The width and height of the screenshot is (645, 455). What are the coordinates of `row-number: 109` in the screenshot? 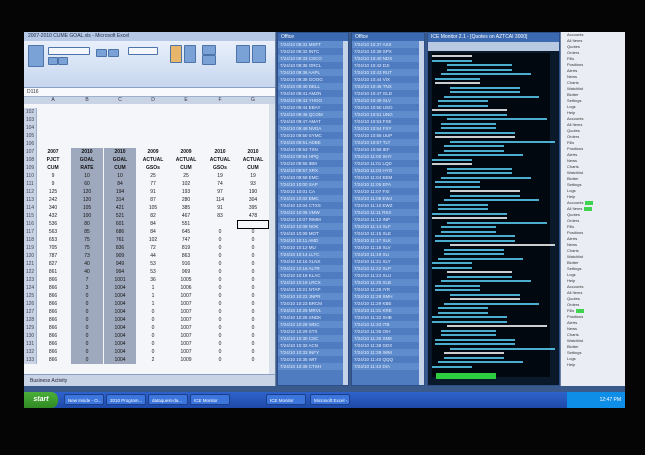 It's located at (30, 168).